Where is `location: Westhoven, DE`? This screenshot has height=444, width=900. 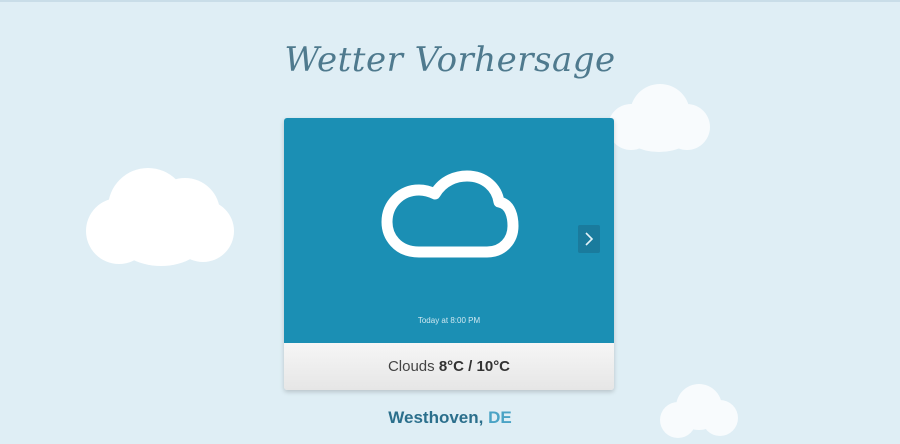
location: Westhoven, DE is located at coordinates (450, 418).